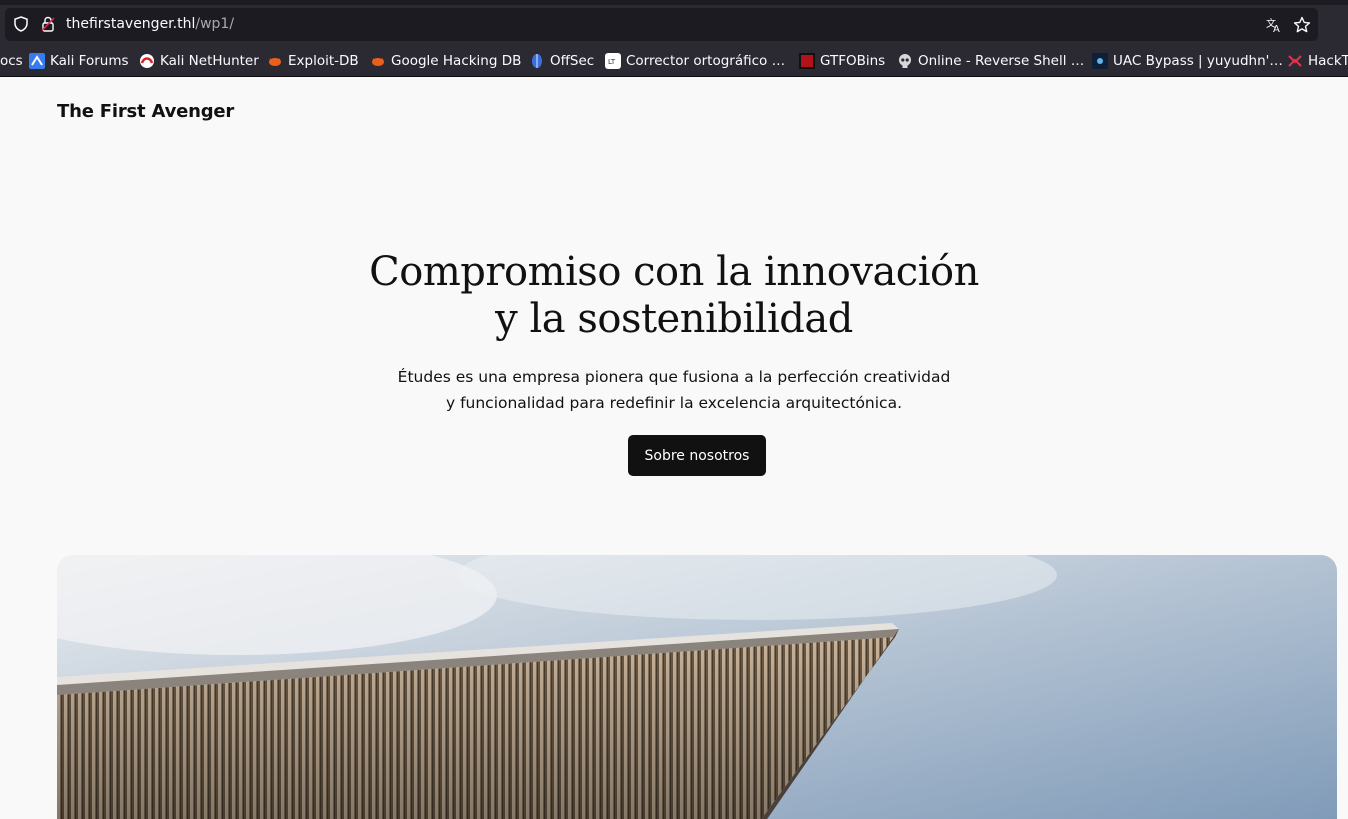 The image size is (1348, 819). What do you see at coordinates (215, 24) in the screenshot?
I see `url-path: /wp1/` at bounding box center [215, 24].